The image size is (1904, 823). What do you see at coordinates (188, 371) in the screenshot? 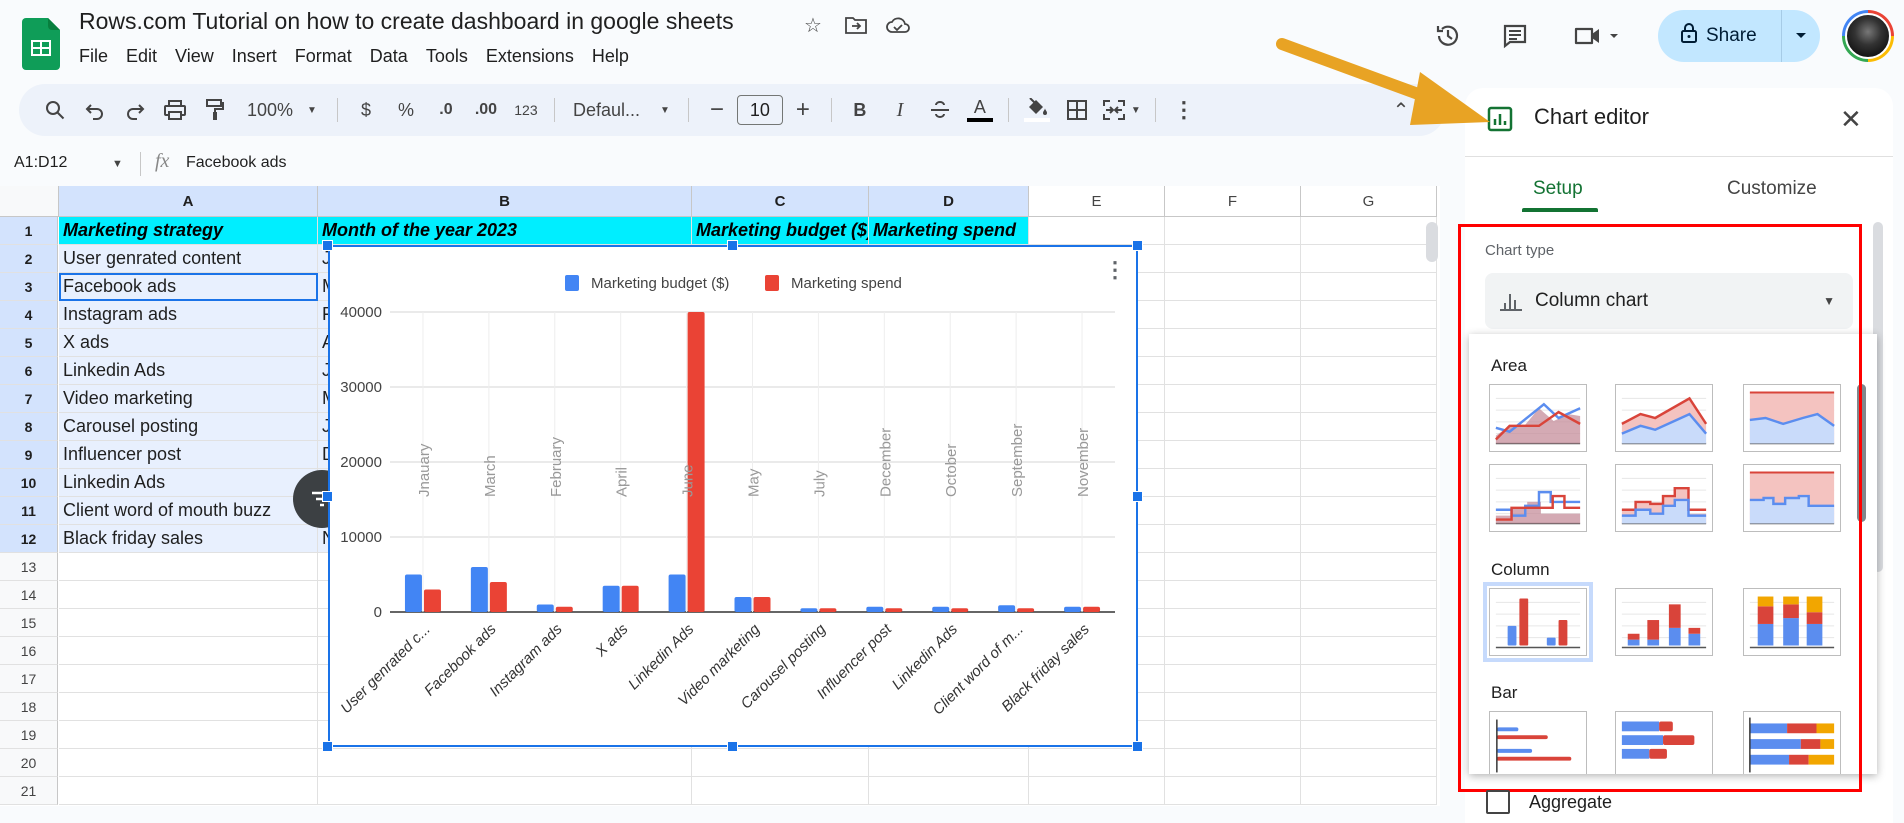
I see `cell: Linkedin Ads` at bounding box center [188, 371].